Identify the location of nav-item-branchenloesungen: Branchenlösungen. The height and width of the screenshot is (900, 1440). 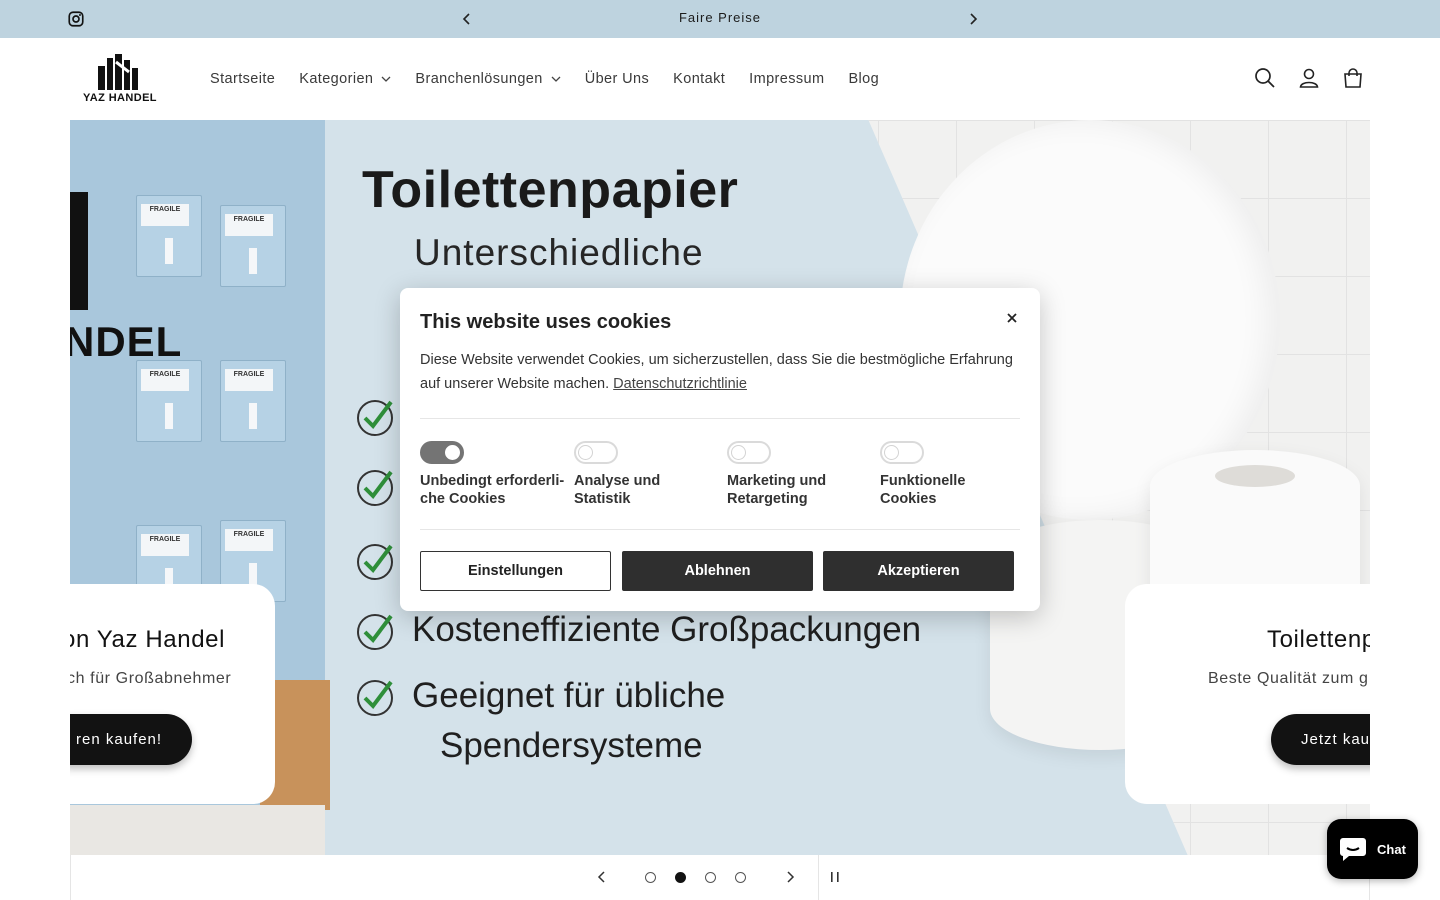
(487, 79).